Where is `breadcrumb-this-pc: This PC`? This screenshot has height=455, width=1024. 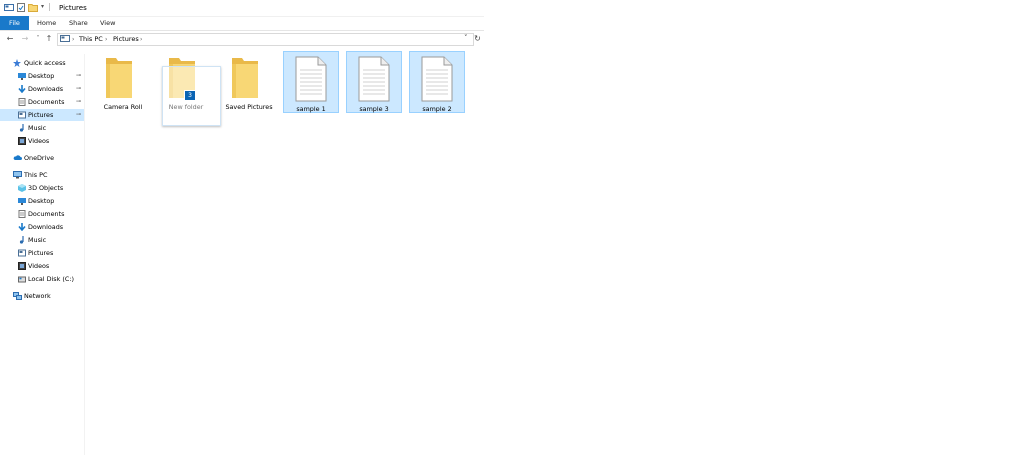 breadcrumb-this-pc: This PC is located at coordinates (91, 39).